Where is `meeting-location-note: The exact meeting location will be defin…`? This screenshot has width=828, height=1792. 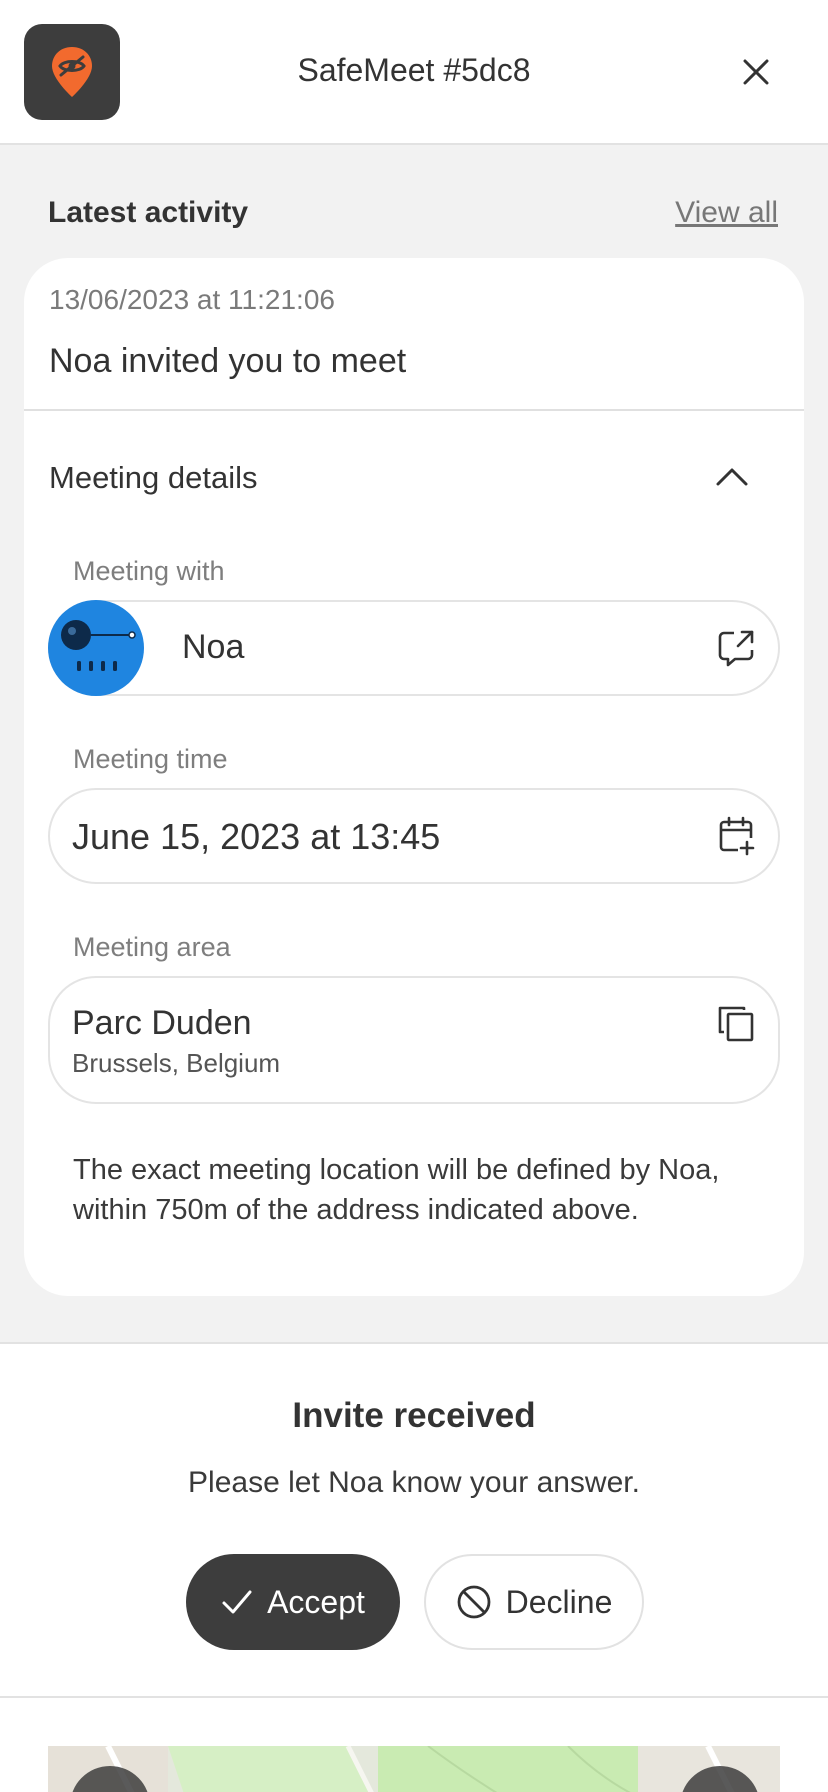
meeting-location-note: The exact meeting location will be defin… is located at coordinates (396, 1190).